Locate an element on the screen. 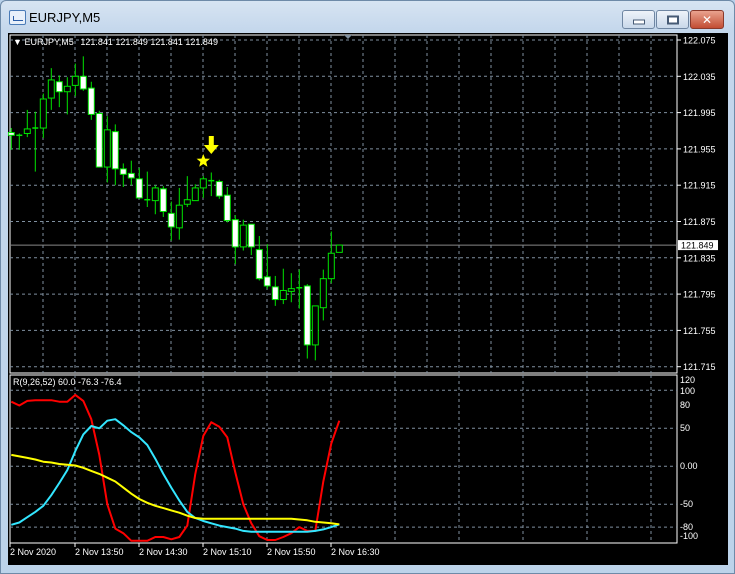 This screenshot has width=735, height=574. chart-shift-marker is located at coordinates (348, 37).